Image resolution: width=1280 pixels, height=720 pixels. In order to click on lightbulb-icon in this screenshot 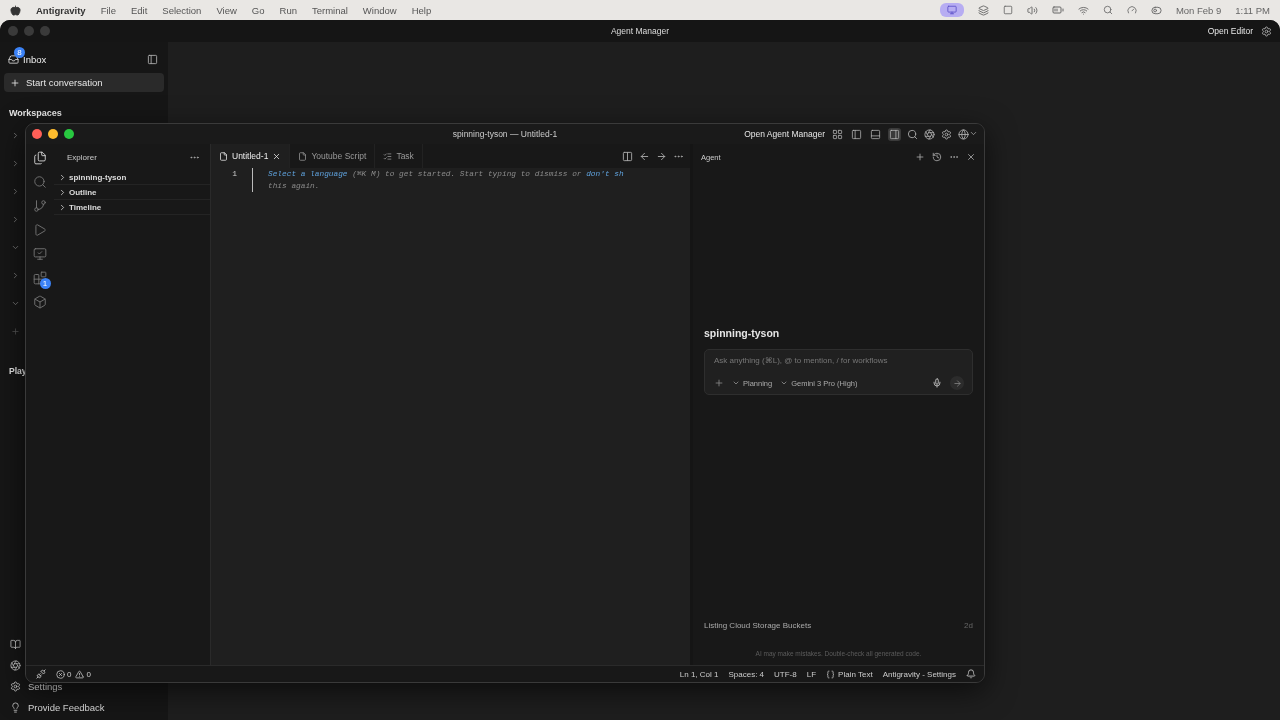, I will do `click(15, 707)`.